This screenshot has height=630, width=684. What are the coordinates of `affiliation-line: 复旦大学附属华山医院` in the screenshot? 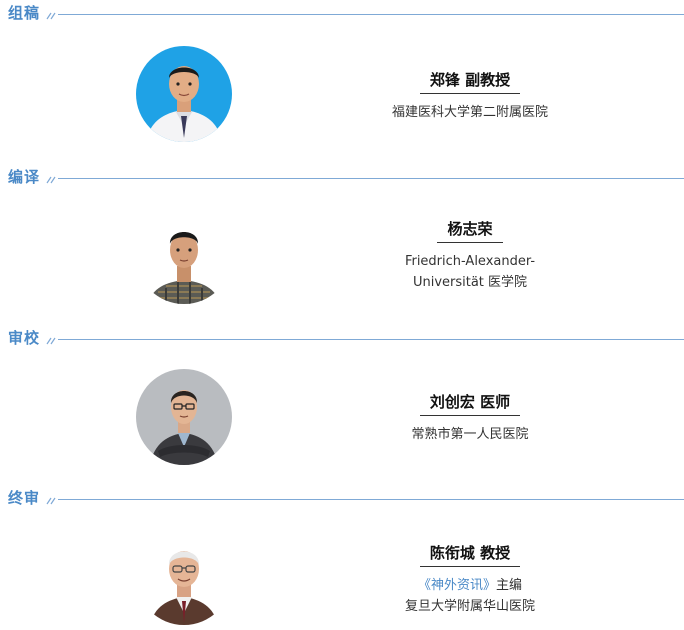 It's located at (469, 606).